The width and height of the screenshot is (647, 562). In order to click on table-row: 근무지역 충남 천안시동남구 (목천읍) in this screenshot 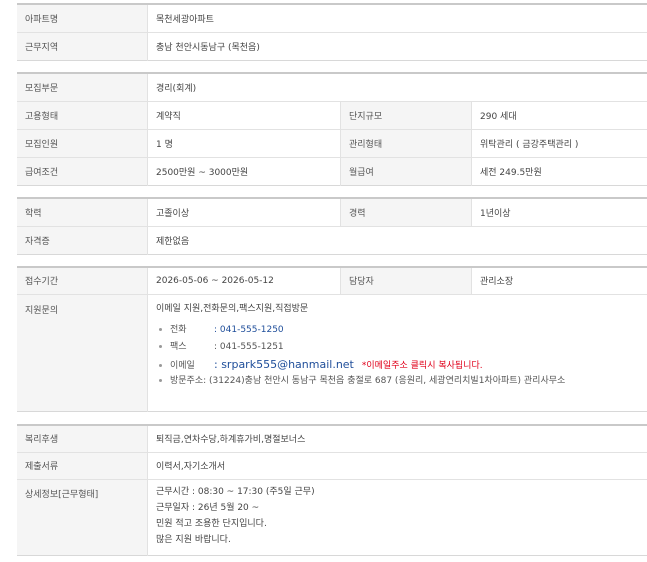, I will do `click(332, 46)`.